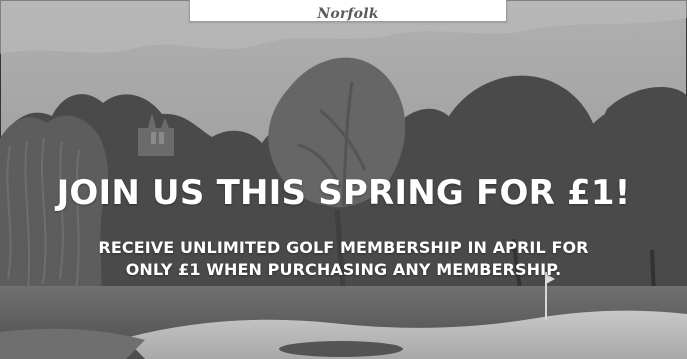  Describe the element at coordinates (348, 14) in the screenshot. I see `location-text: Norfolk` at that location.